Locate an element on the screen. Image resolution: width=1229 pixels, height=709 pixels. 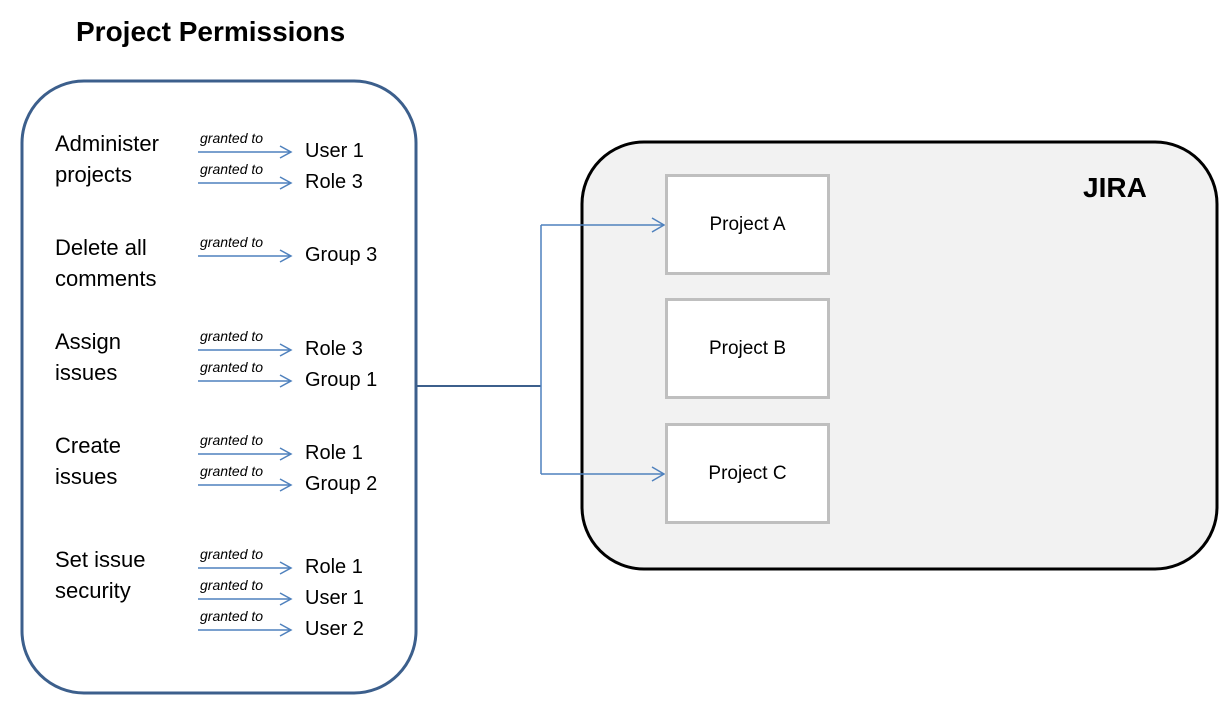
project-b-box: Project B is located at coordinates (747, 348).